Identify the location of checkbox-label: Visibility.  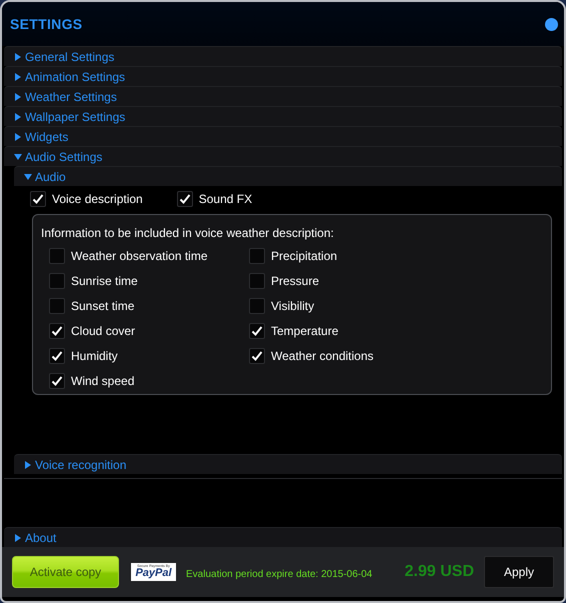
(292, 306).